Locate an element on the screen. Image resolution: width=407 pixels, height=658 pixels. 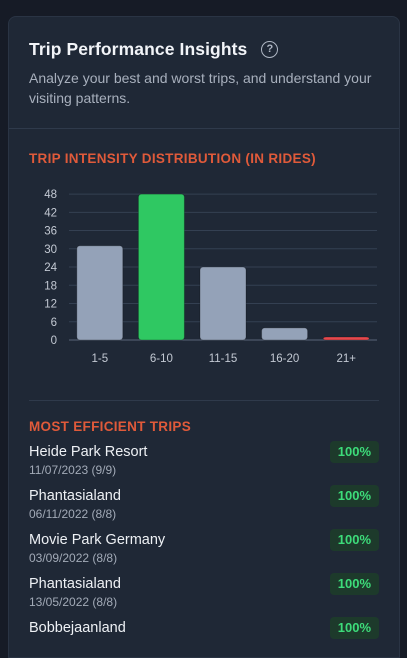
distribution-heading: TRIP INTENSITY DISTRIBUTION (IN RIDES) is located at coordinates (172, 158).